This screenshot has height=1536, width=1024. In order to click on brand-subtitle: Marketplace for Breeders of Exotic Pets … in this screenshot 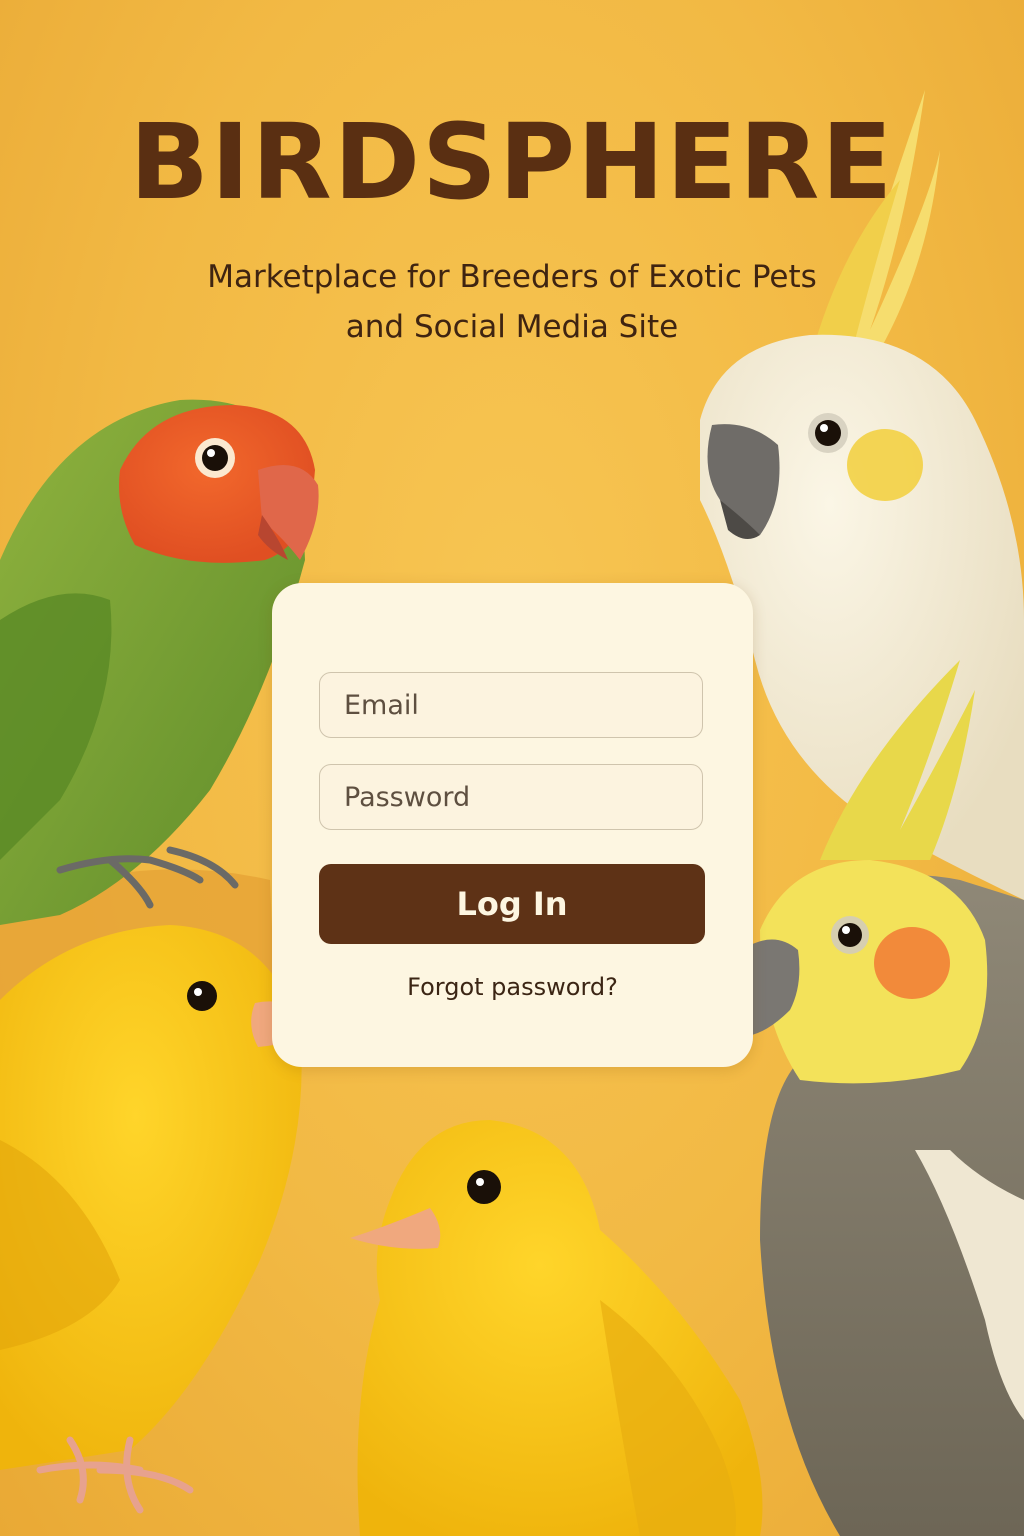, I will do `click(512, 302)`.